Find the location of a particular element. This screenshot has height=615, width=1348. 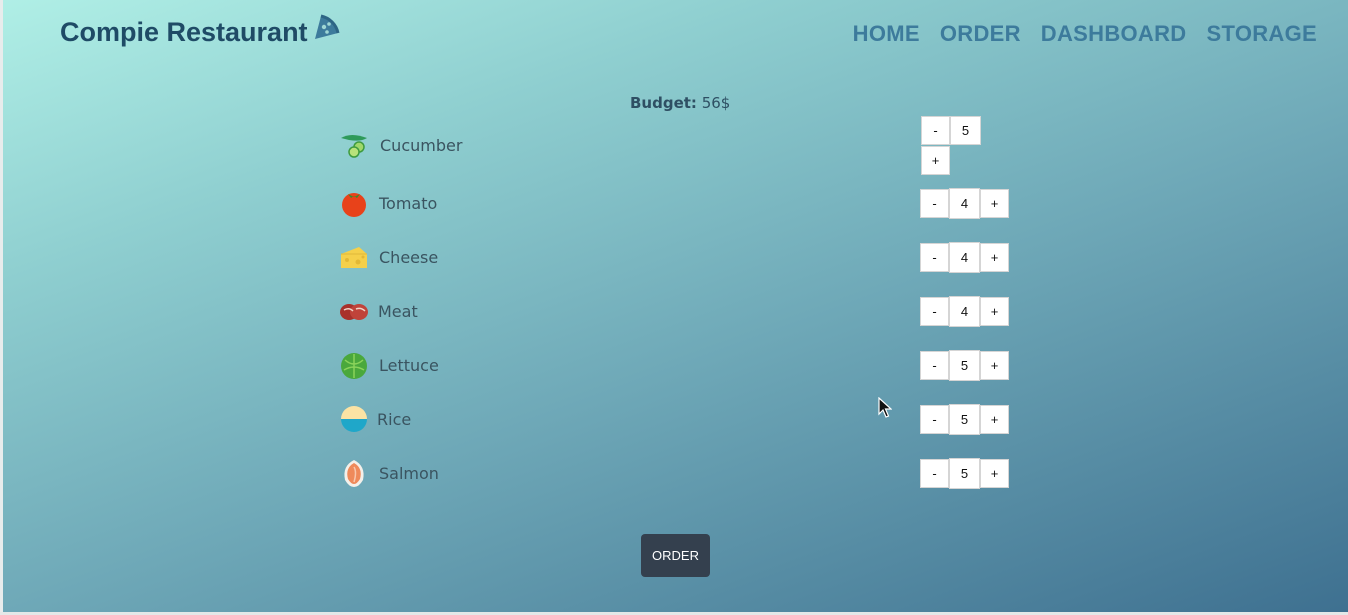

list-item: Tomato is located at coordinates (388, 203).